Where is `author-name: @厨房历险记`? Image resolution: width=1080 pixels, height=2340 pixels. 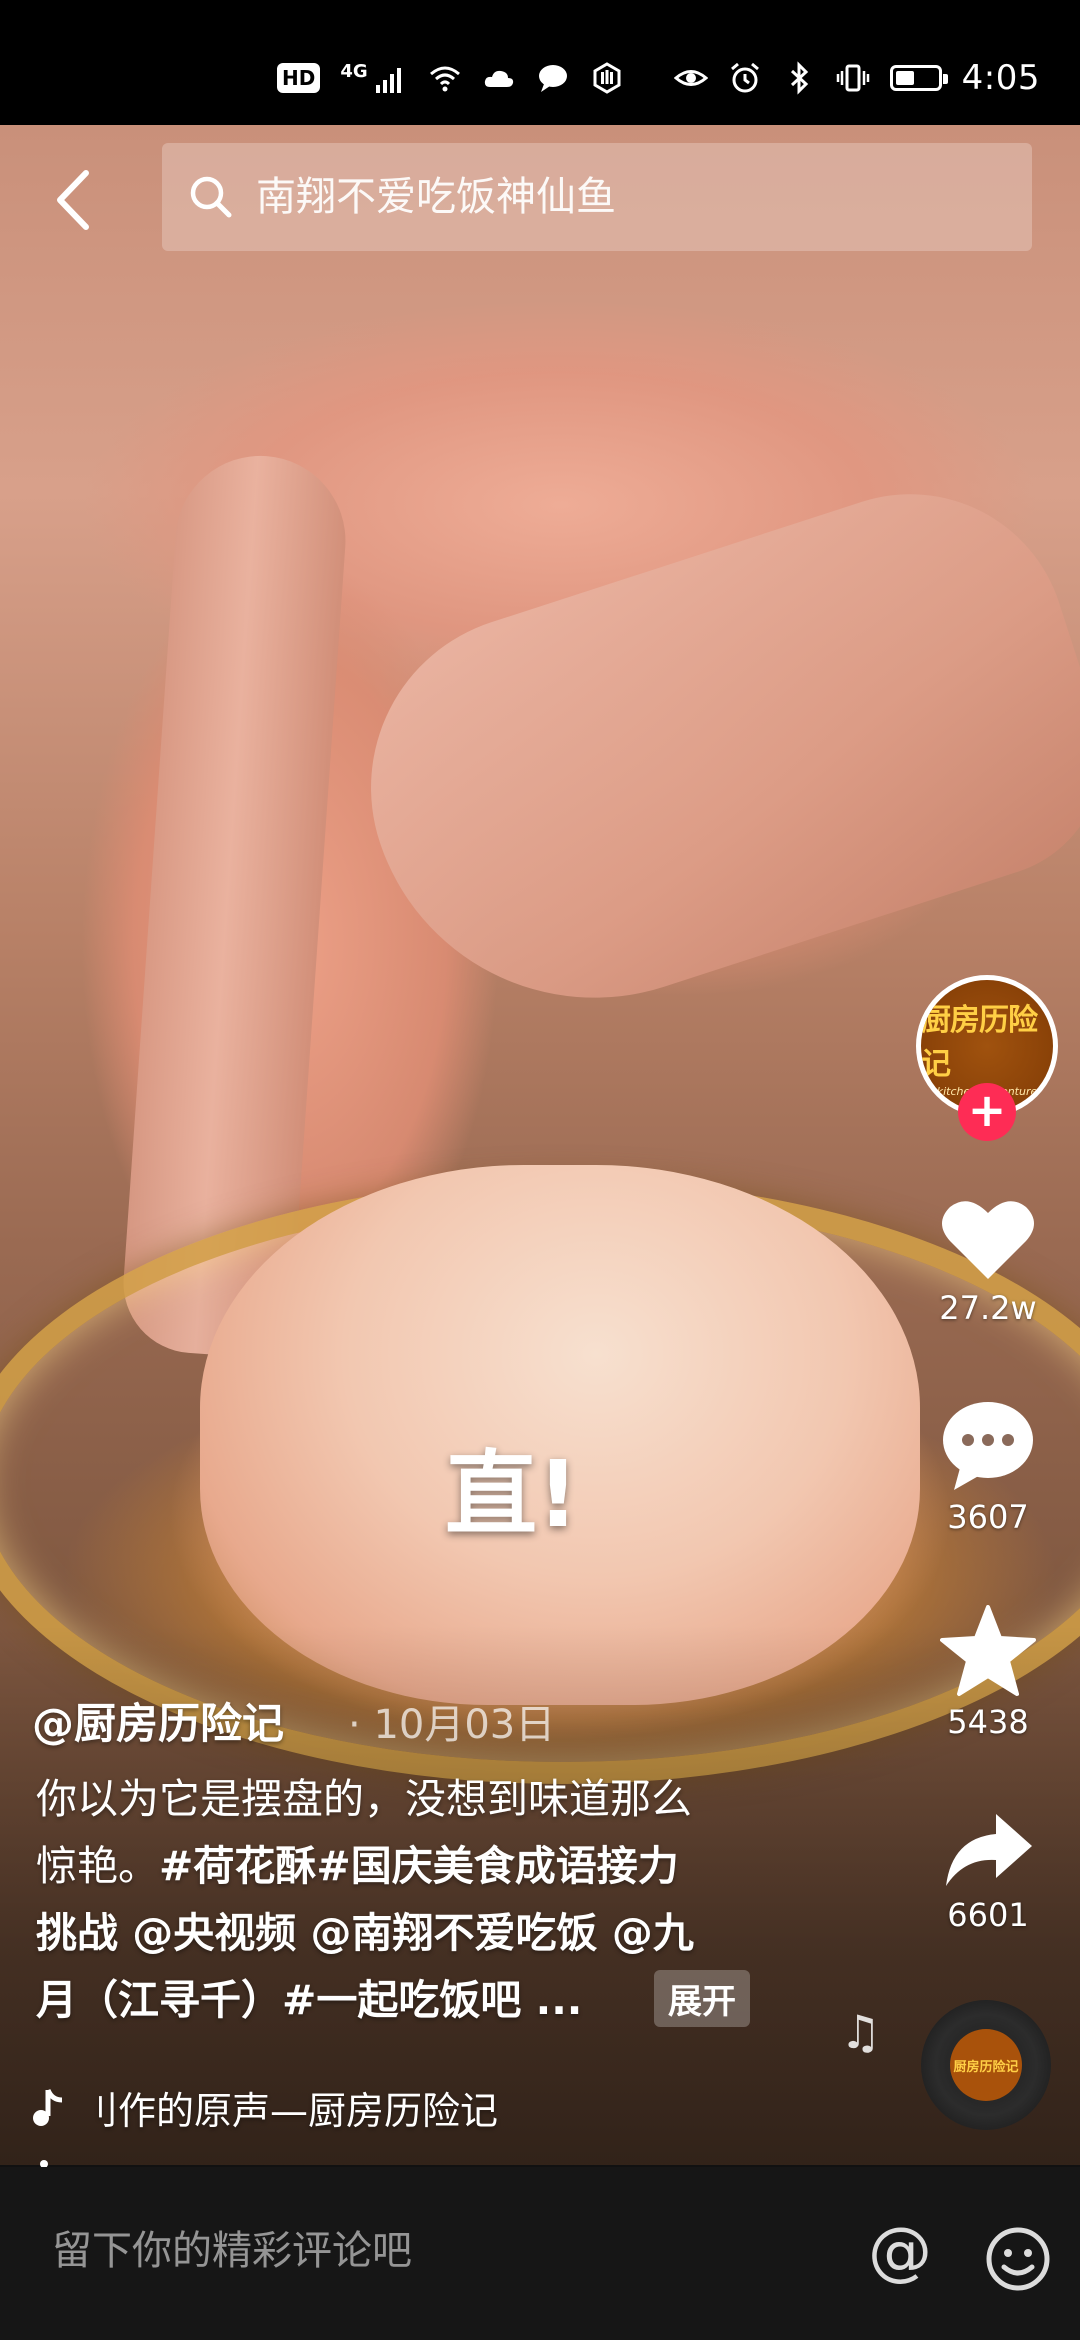
author-name: @厨房历险记 is located at coordinates (158, 1720).